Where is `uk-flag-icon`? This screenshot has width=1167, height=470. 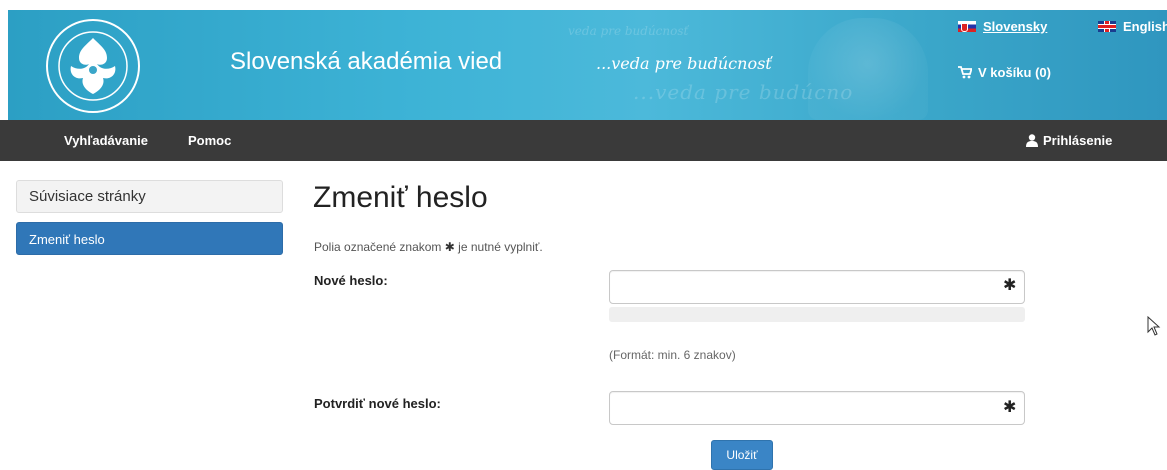 uk-flag-icon is located at coordinates (1107, 26).